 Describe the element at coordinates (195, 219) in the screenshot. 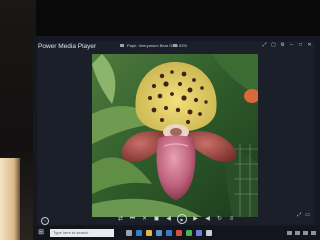

I see `forward-icon: ▶` at that location.